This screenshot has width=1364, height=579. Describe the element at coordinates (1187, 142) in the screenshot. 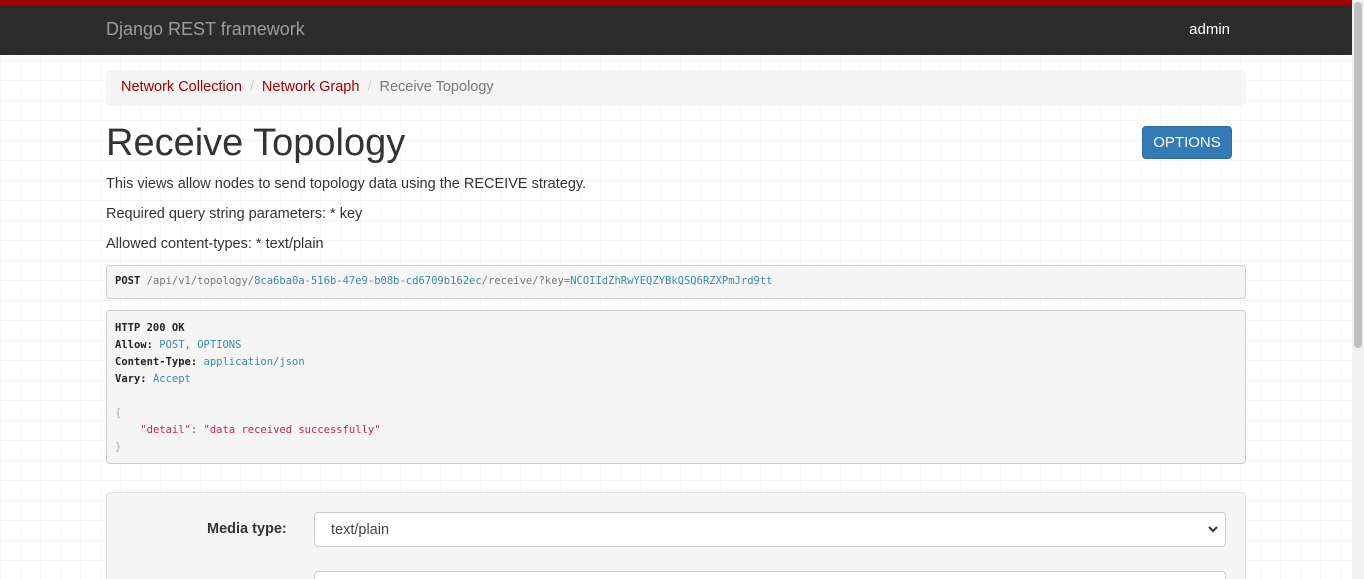

I see `options-button: OPTIONS` at that location.